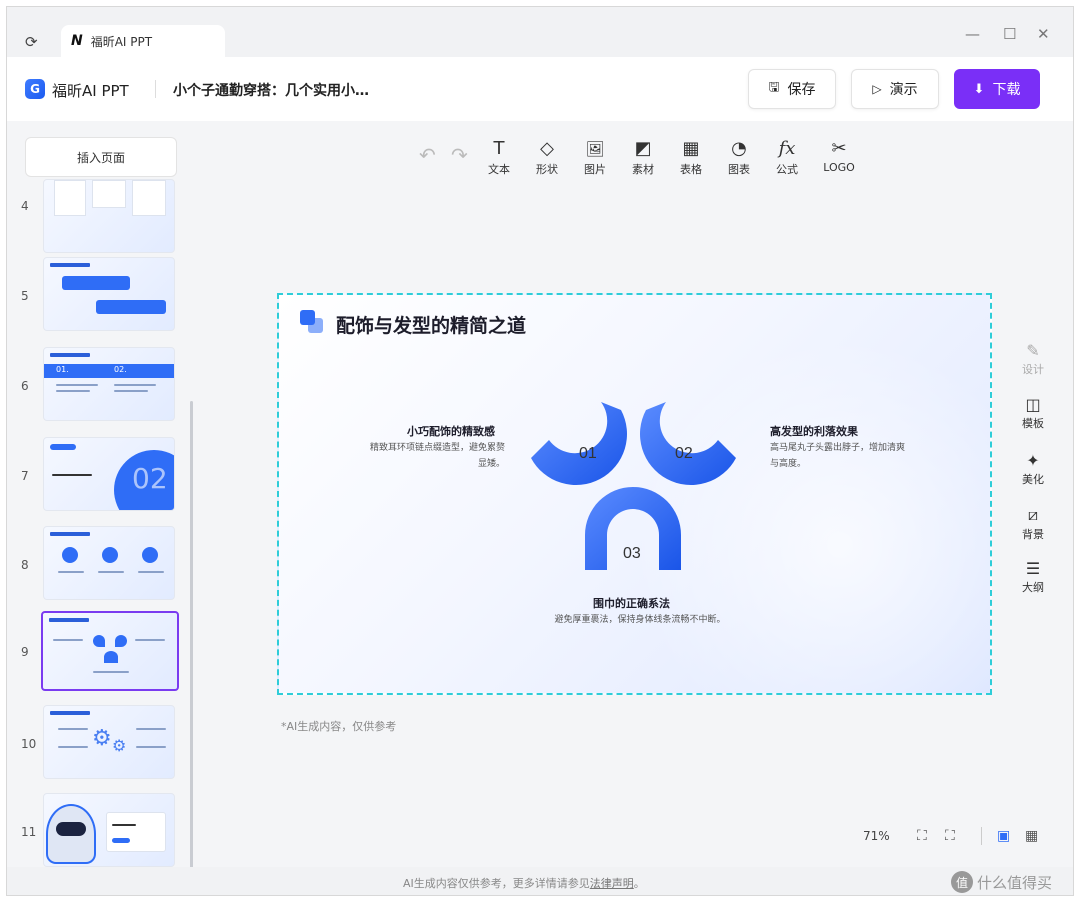 This screenshot has width=1080, height=902. Describe the element at coordinates (1001, 882) in the screenshot. I see `watermark: 值 什么值得买` at that location.